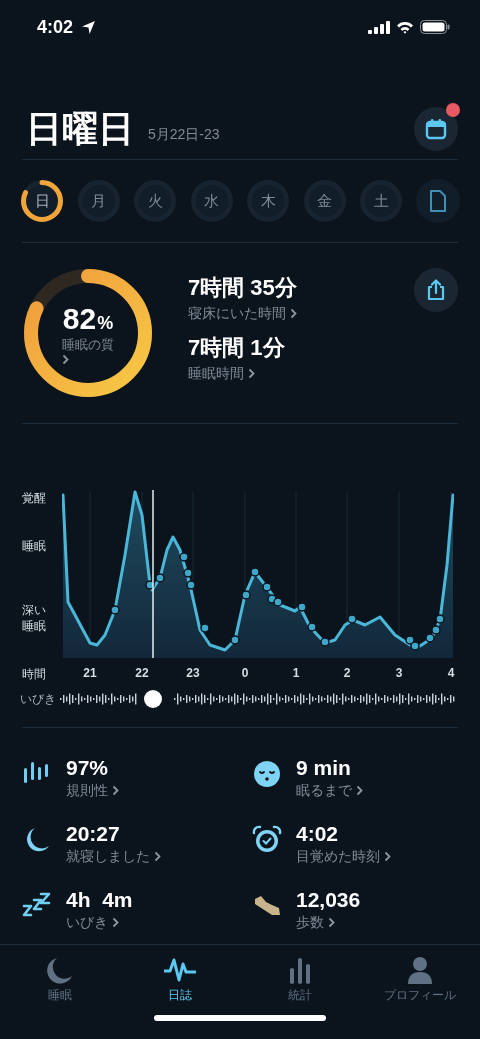 This screenshot has width=480, height=1039. Describe the element at coordinates (347, 673) in the screenshot. I see `time-tick: 2` at that location.